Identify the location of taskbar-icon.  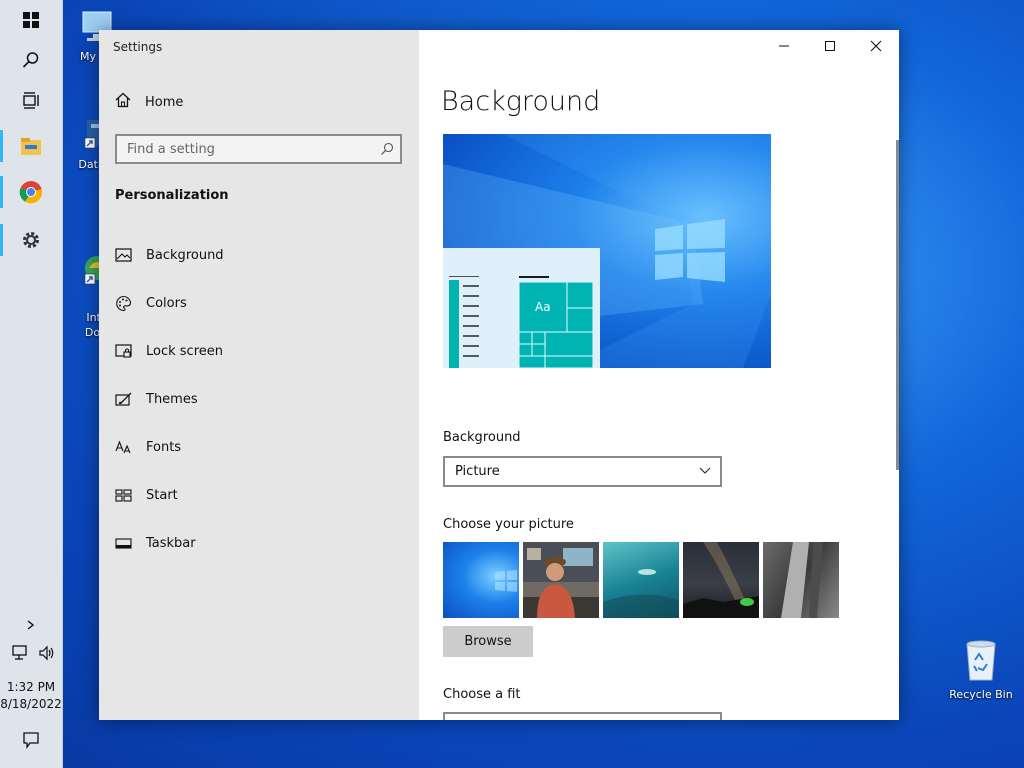
(123, 543).